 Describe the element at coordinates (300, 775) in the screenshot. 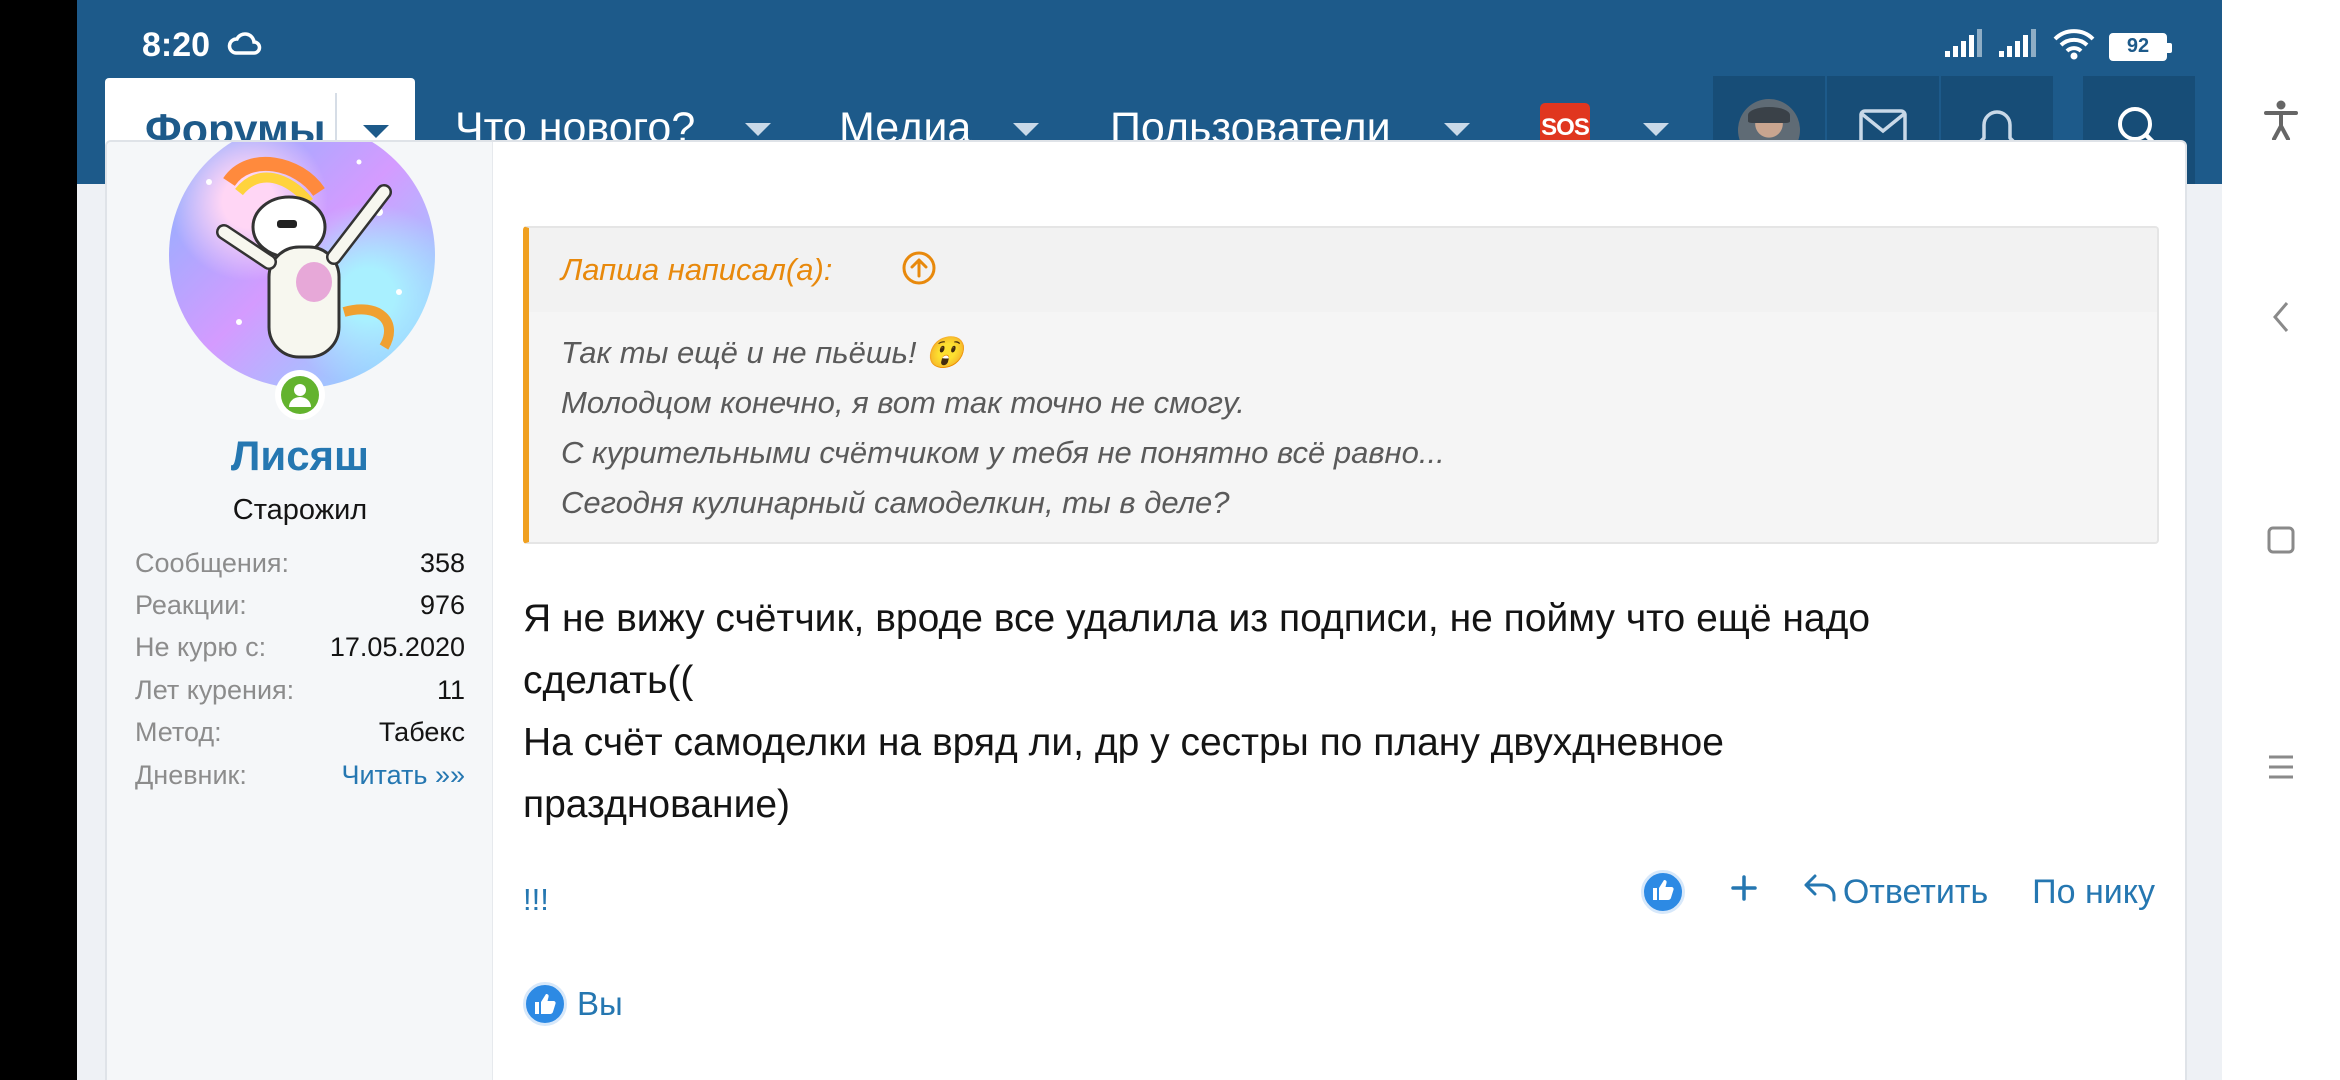

I see `stat-row-diary: Дневник: Читать »»` at that location.